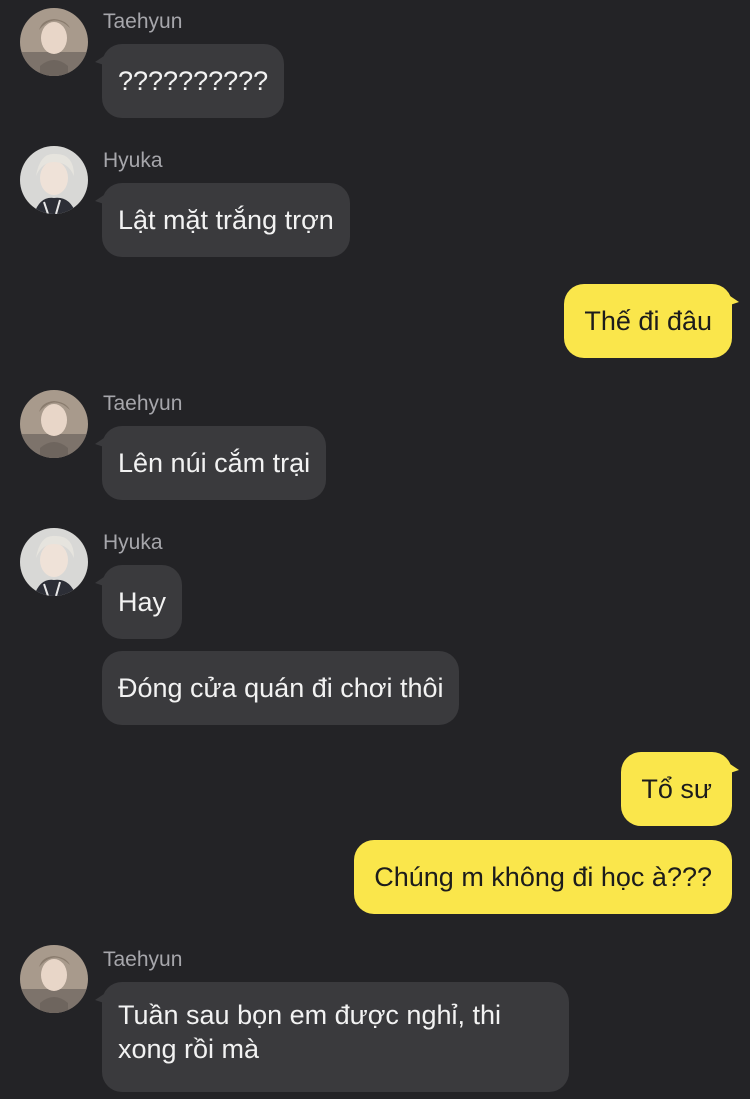 The image size is (750, 1099). What do you see at coordinates (648, 321) in the screenshot?
I see `message-text: Thế đi đâu` at bounding box center [648, 321].